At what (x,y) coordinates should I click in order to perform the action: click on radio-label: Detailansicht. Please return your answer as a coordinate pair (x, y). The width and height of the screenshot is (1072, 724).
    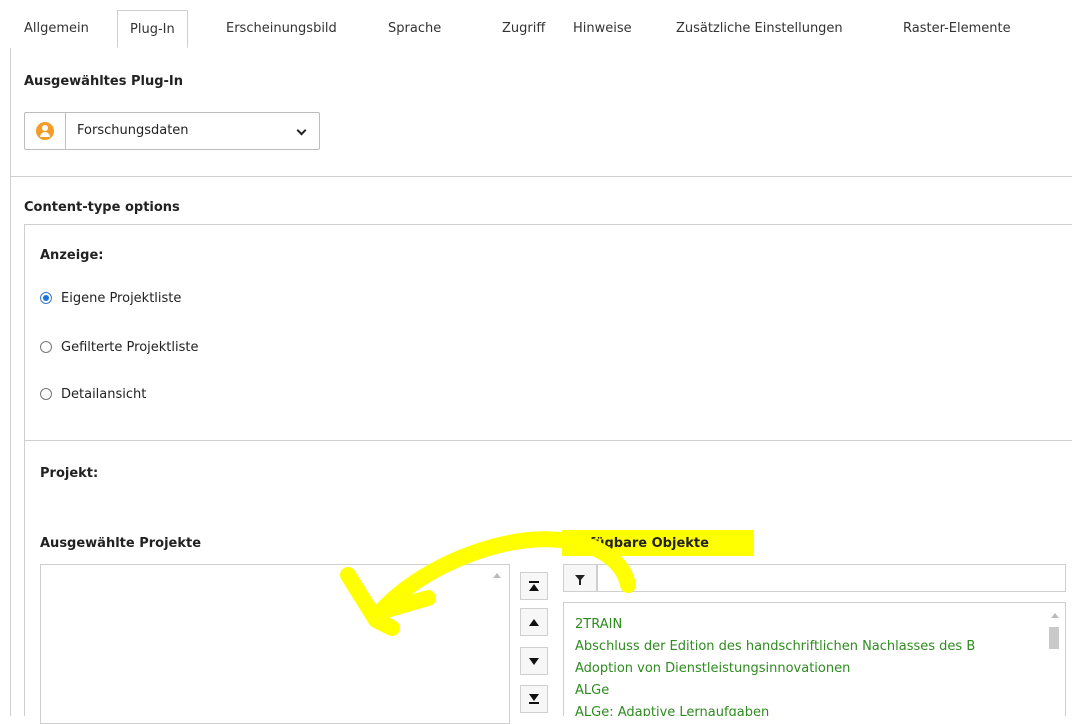
    Looking at the image, I should click on (104, 394).